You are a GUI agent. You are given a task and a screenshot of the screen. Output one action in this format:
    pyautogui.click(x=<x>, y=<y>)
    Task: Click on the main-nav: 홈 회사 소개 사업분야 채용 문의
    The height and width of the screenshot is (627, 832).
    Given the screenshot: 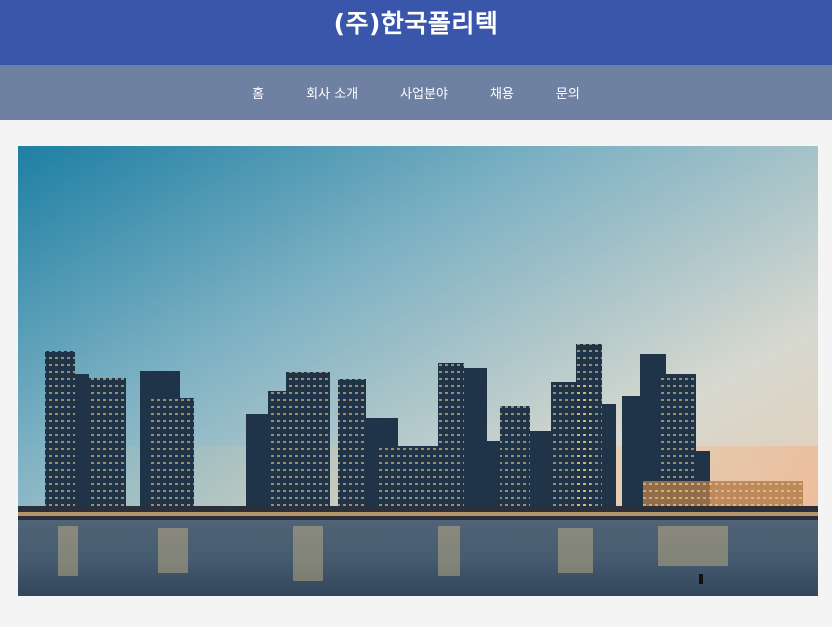 What is the action you would take?
    pyautogui.click(x=416, y=92)
    